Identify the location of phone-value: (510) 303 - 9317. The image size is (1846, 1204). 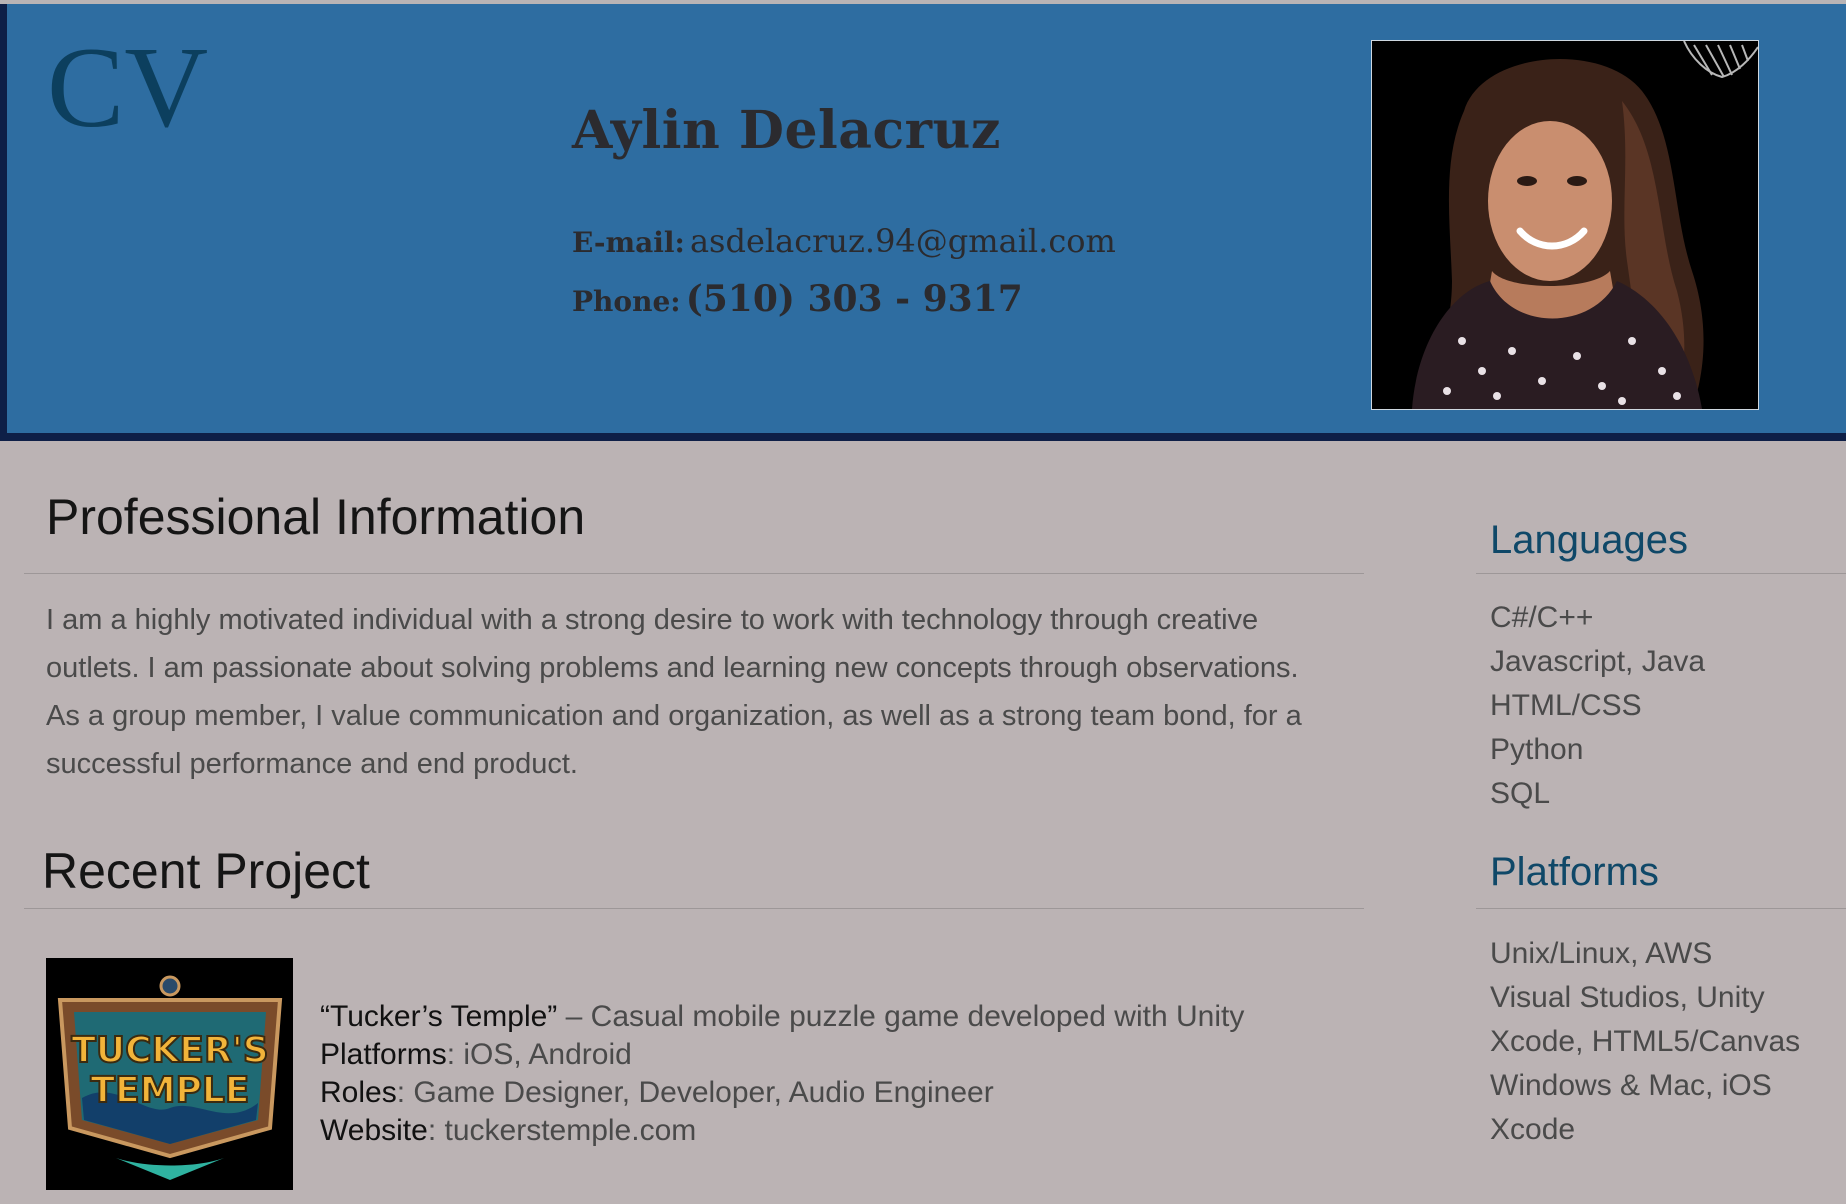
(854, 299).